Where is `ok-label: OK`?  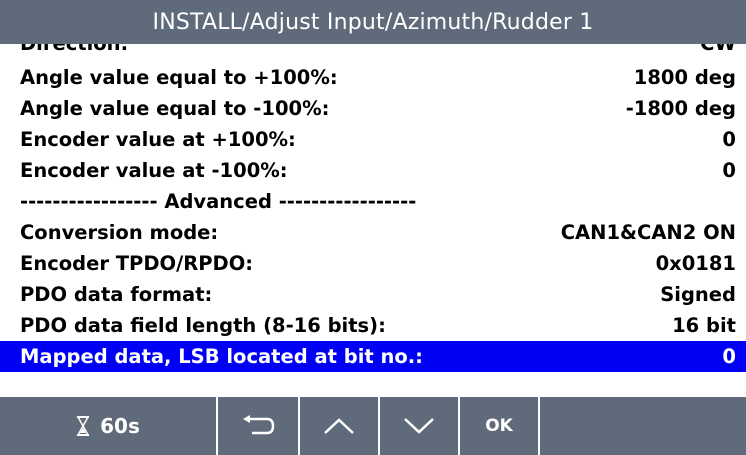 ok-label: OK is located at coordinates (499, 426).